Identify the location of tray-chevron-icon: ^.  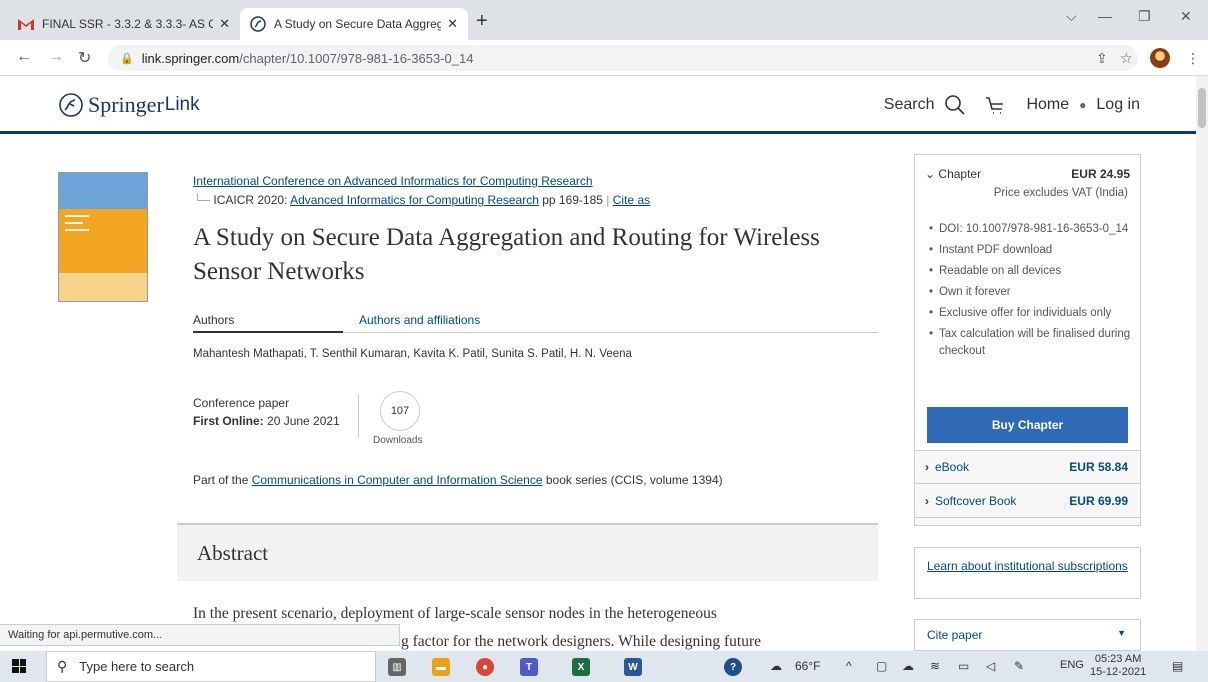
(849, 666).